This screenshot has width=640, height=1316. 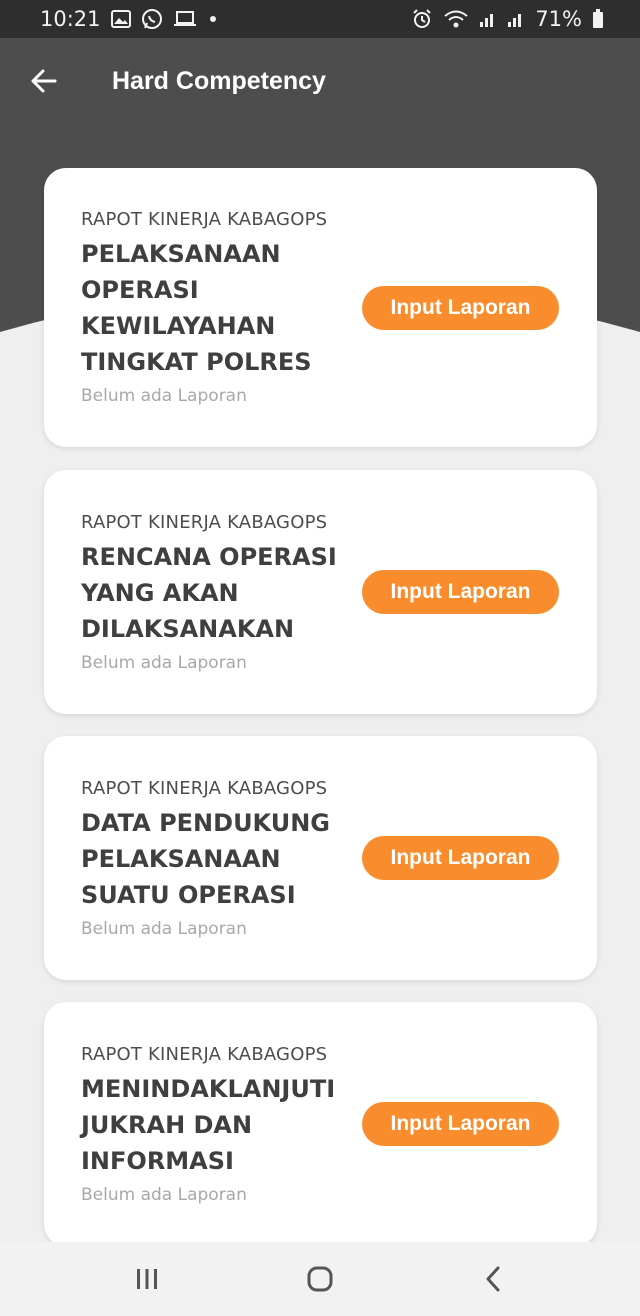 I want to click on back-icon, so click(x=493, y=1279).